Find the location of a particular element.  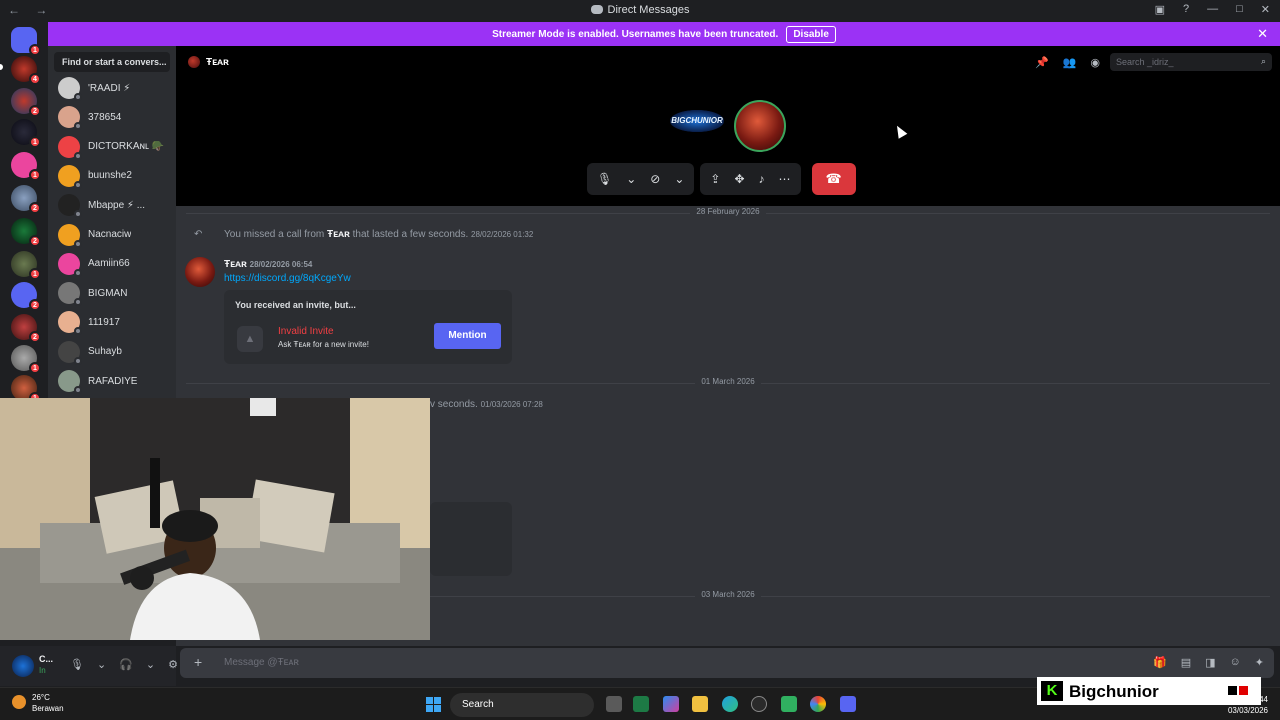

weather-widget: 26°C Berawan is located at coordinates (38, 703).